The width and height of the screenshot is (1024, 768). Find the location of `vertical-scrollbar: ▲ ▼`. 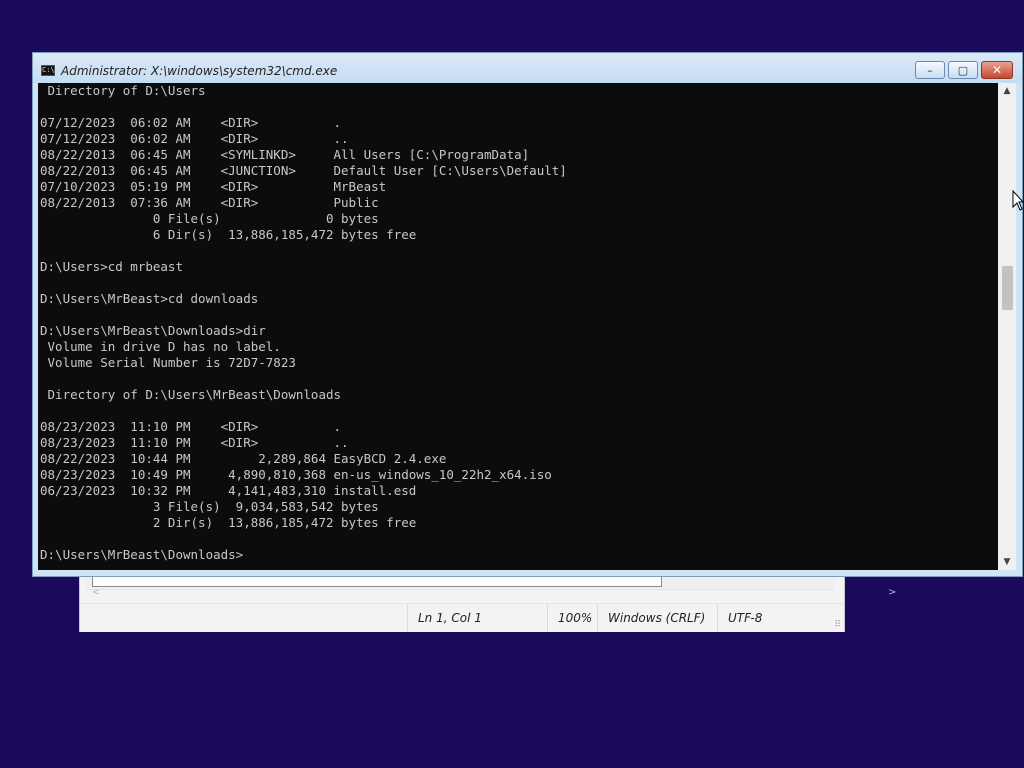

vertical-scrollbar: ▲ ▼ is located at coordinates (1007, 326).